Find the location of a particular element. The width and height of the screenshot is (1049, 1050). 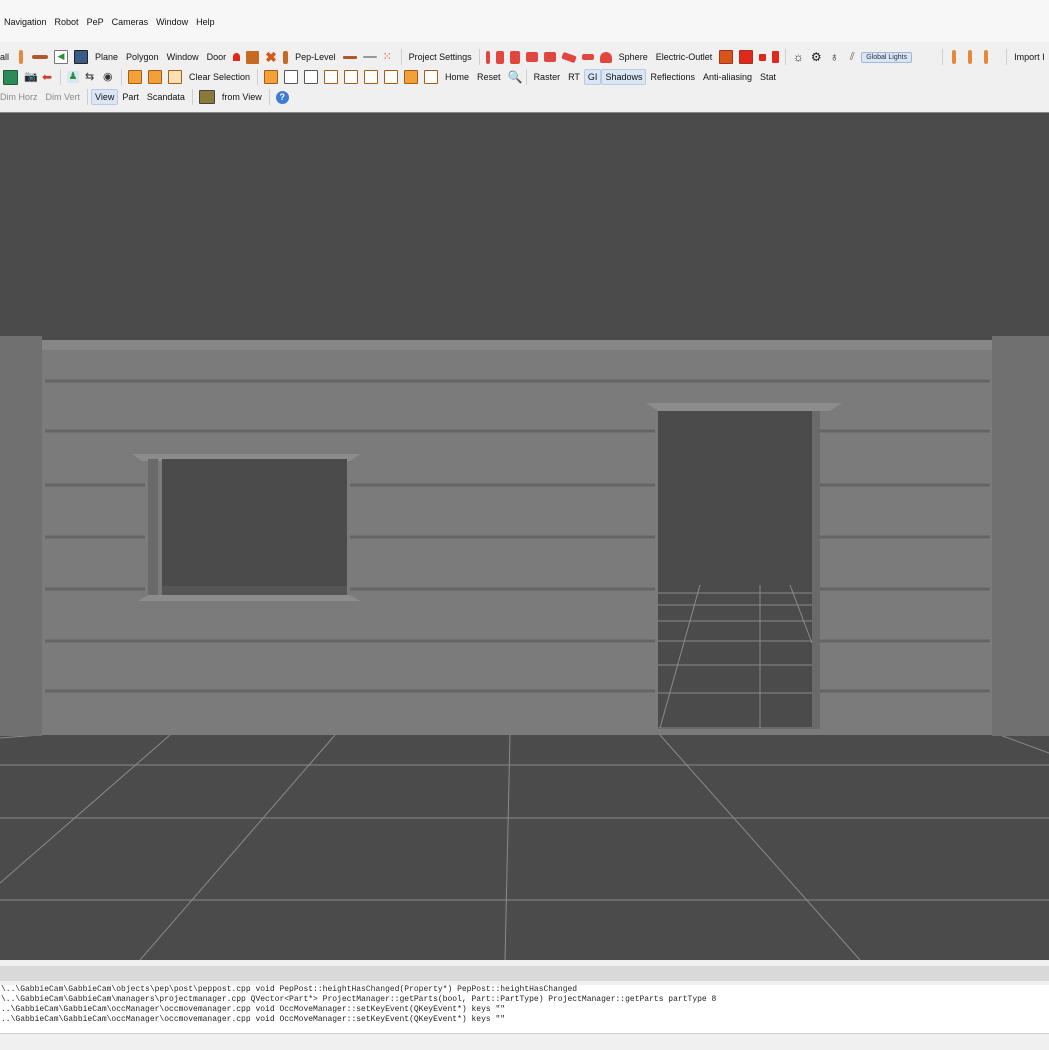

reflections-button: Reflections is located at coordinates (672, 77).